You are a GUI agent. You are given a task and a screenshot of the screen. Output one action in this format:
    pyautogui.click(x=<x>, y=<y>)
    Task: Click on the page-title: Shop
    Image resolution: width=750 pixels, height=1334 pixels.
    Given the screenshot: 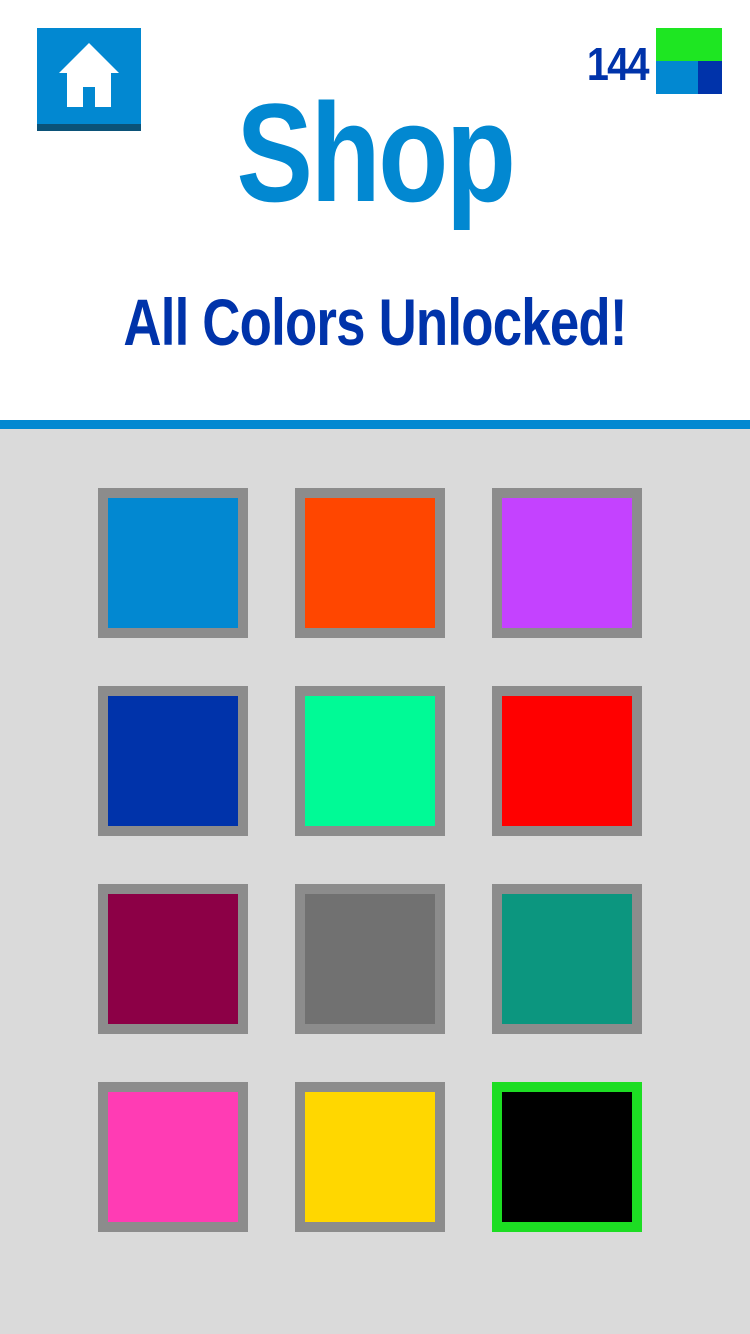 What is the action you would take?
    pyautogui.click(x=376, y=152)
    